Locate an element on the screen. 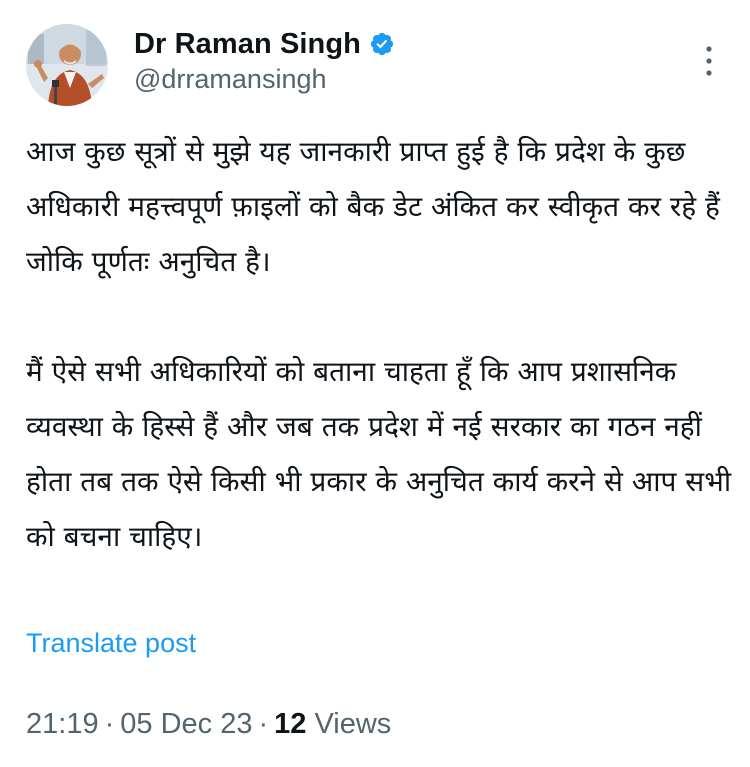  avatar is located at coordinates (67, 65).